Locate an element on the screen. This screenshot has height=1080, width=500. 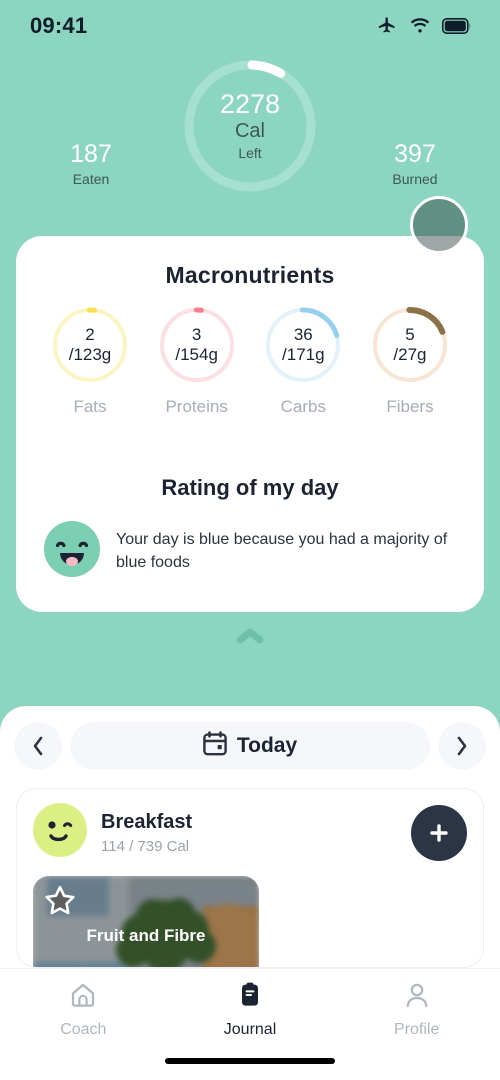
date-navigation: Today is located at coordinates (250, 738).